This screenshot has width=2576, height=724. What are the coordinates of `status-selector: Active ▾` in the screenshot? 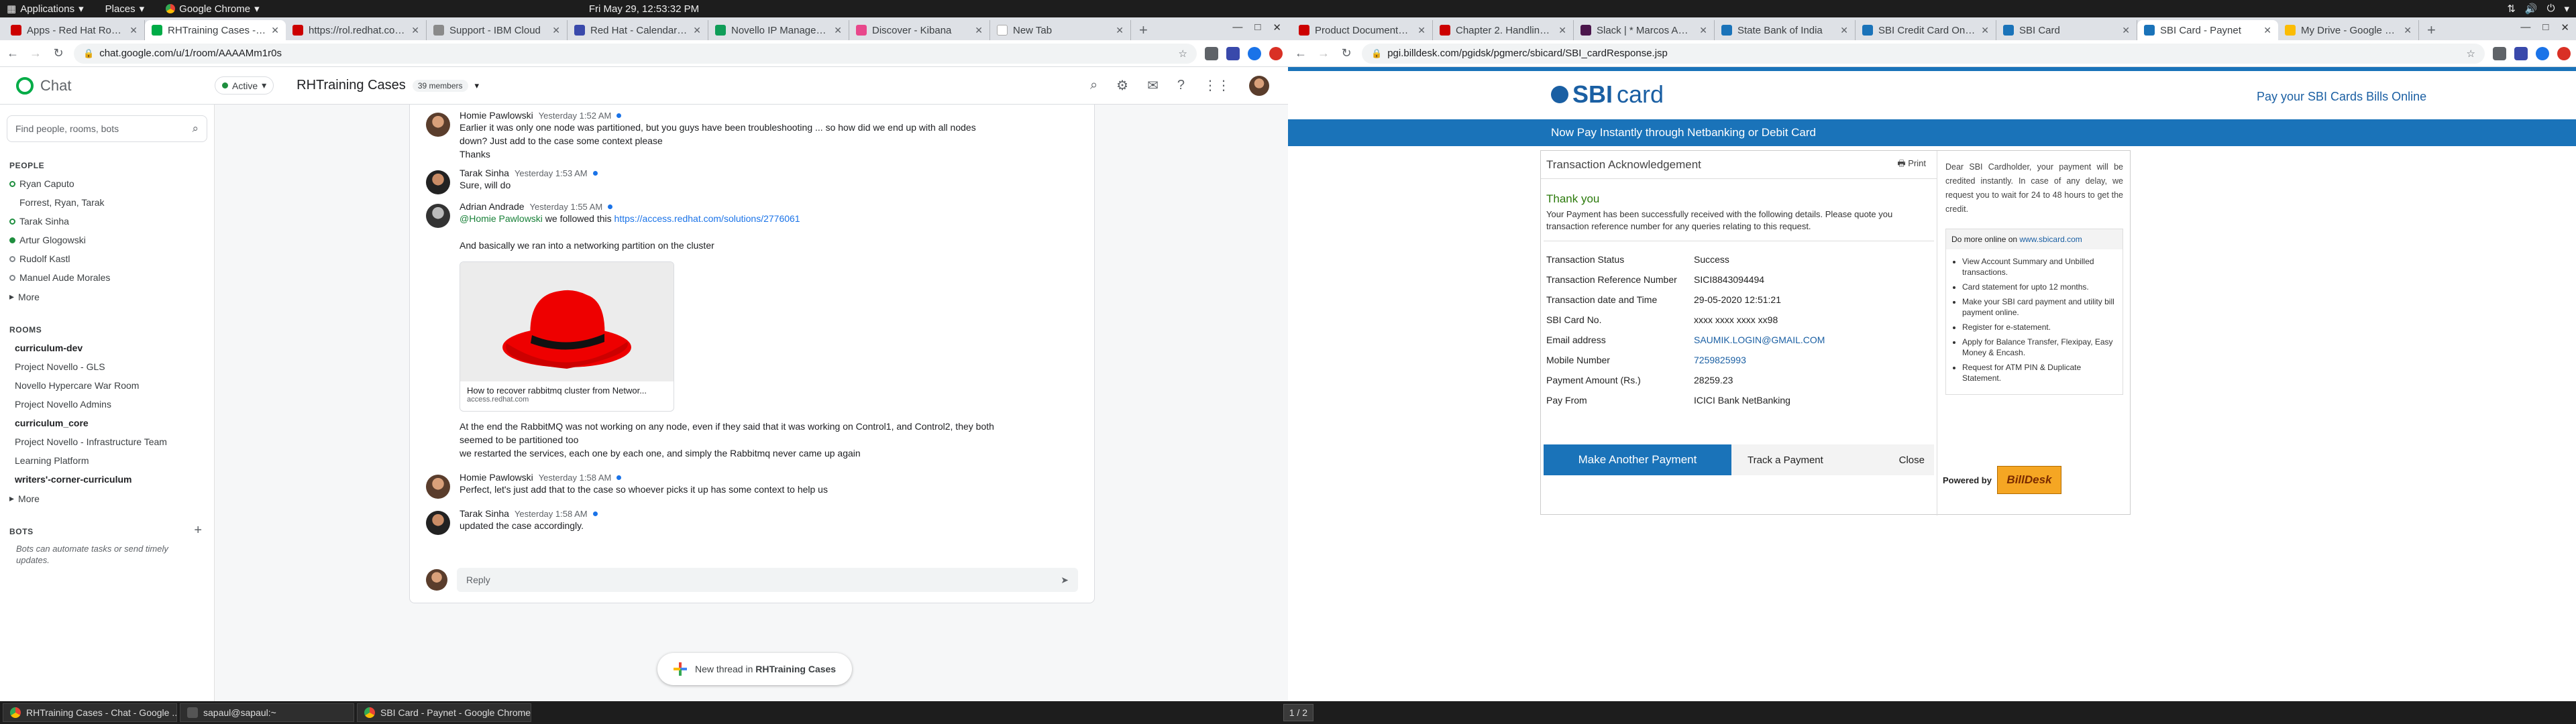 It's located at (244, 85).